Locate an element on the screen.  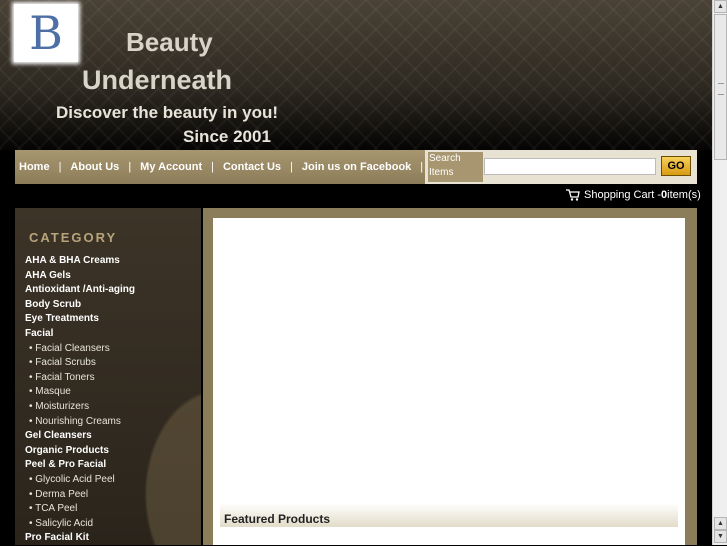
logo-letter: B is located at coordinates (46, 33).